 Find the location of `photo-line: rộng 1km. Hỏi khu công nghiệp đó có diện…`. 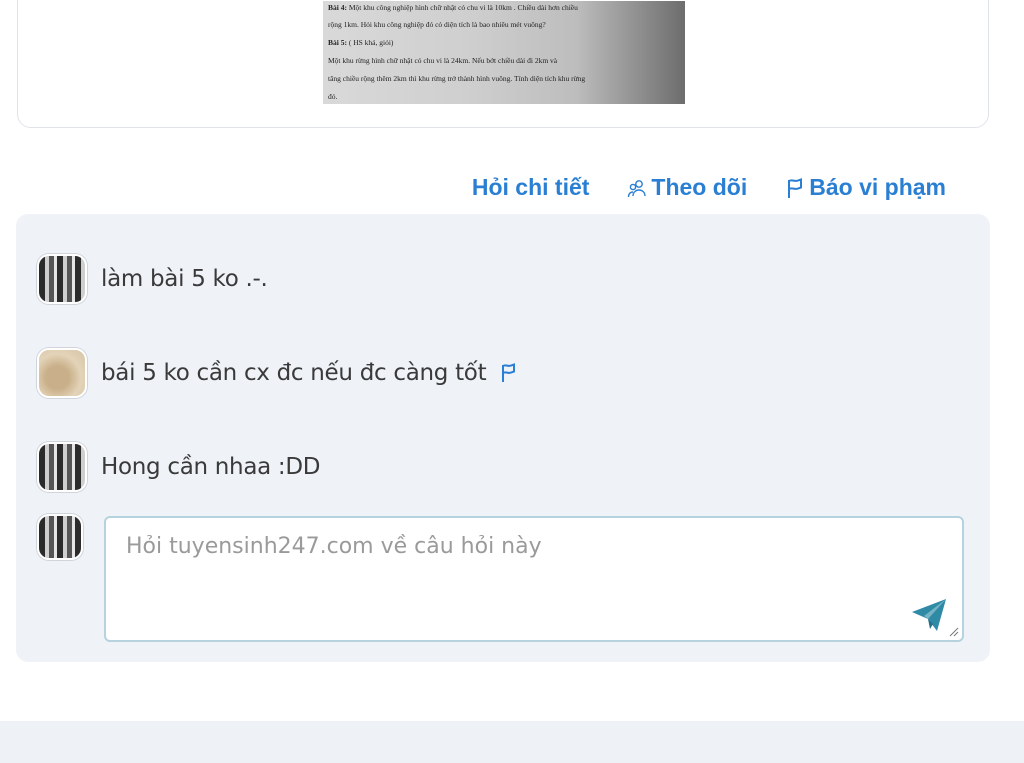

photo-line: rộng 1km. Hỏi khu công nghiệp đó có diện… is located at coordinates (437, 24).